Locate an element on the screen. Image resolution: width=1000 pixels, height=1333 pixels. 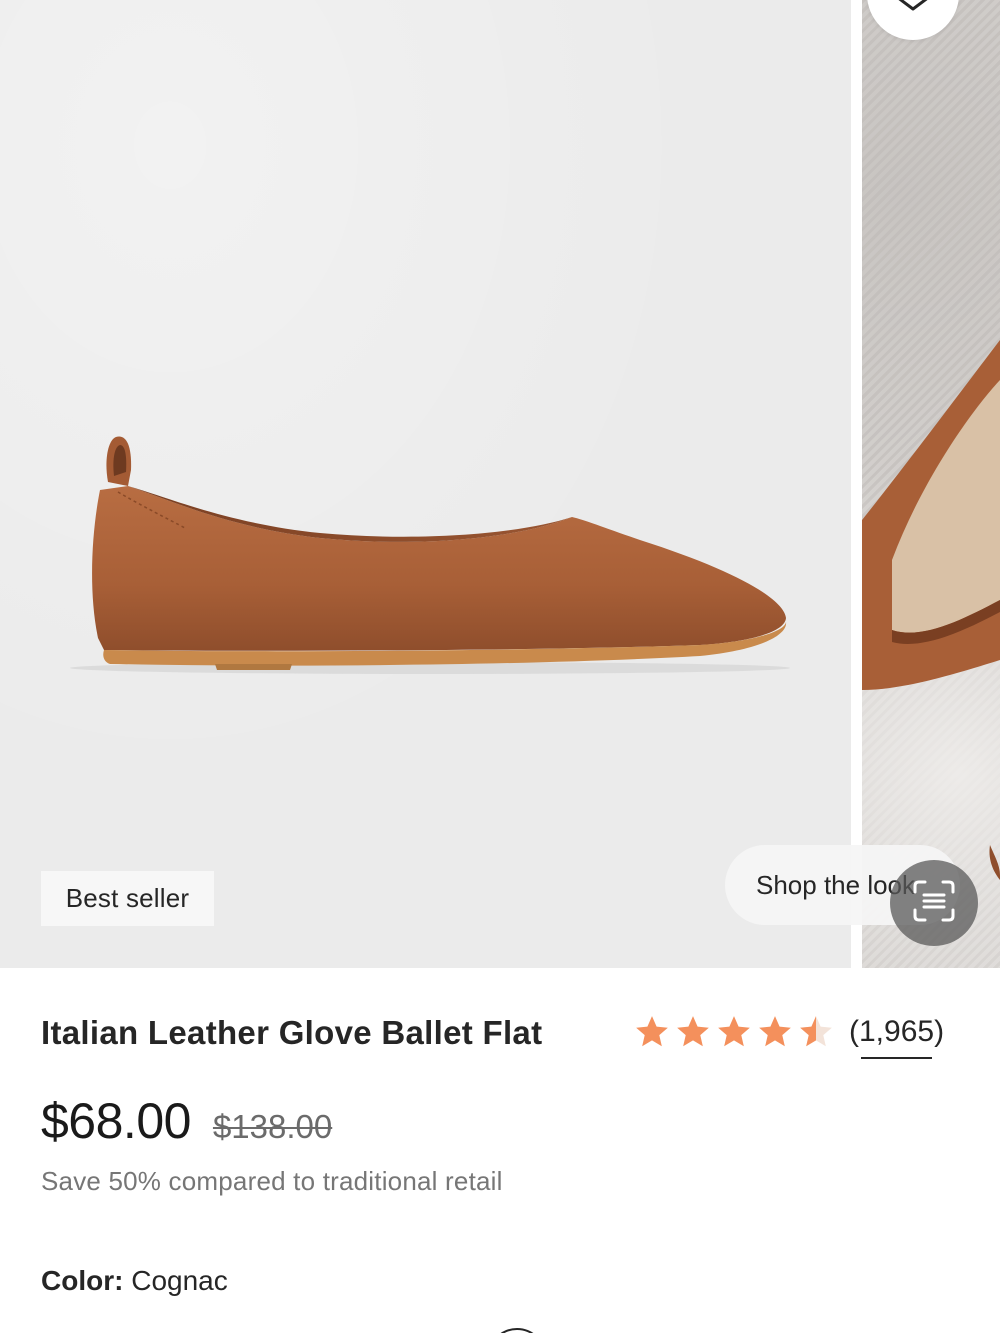
ballet-flat-image is located at coordinates (430, 555).